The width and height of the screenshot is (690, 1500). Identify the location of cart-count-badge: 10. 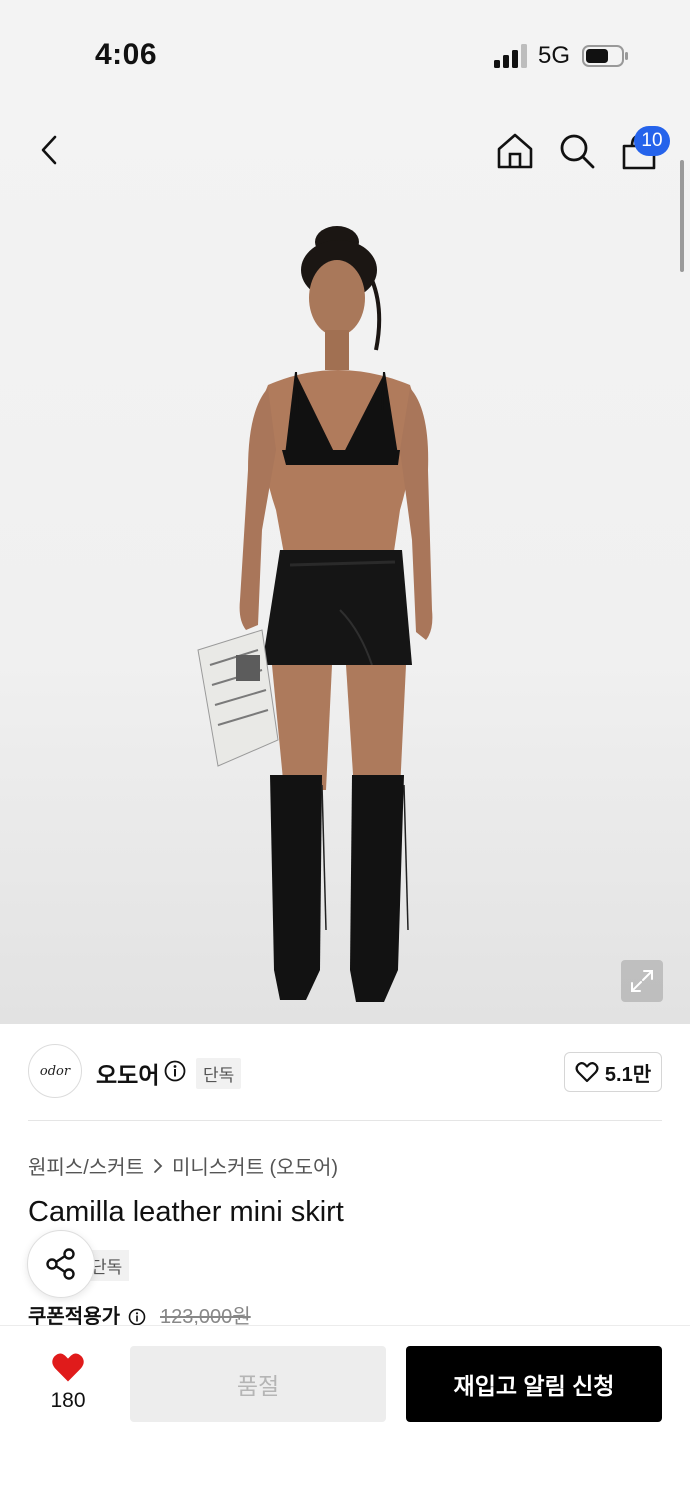
(652, 141).